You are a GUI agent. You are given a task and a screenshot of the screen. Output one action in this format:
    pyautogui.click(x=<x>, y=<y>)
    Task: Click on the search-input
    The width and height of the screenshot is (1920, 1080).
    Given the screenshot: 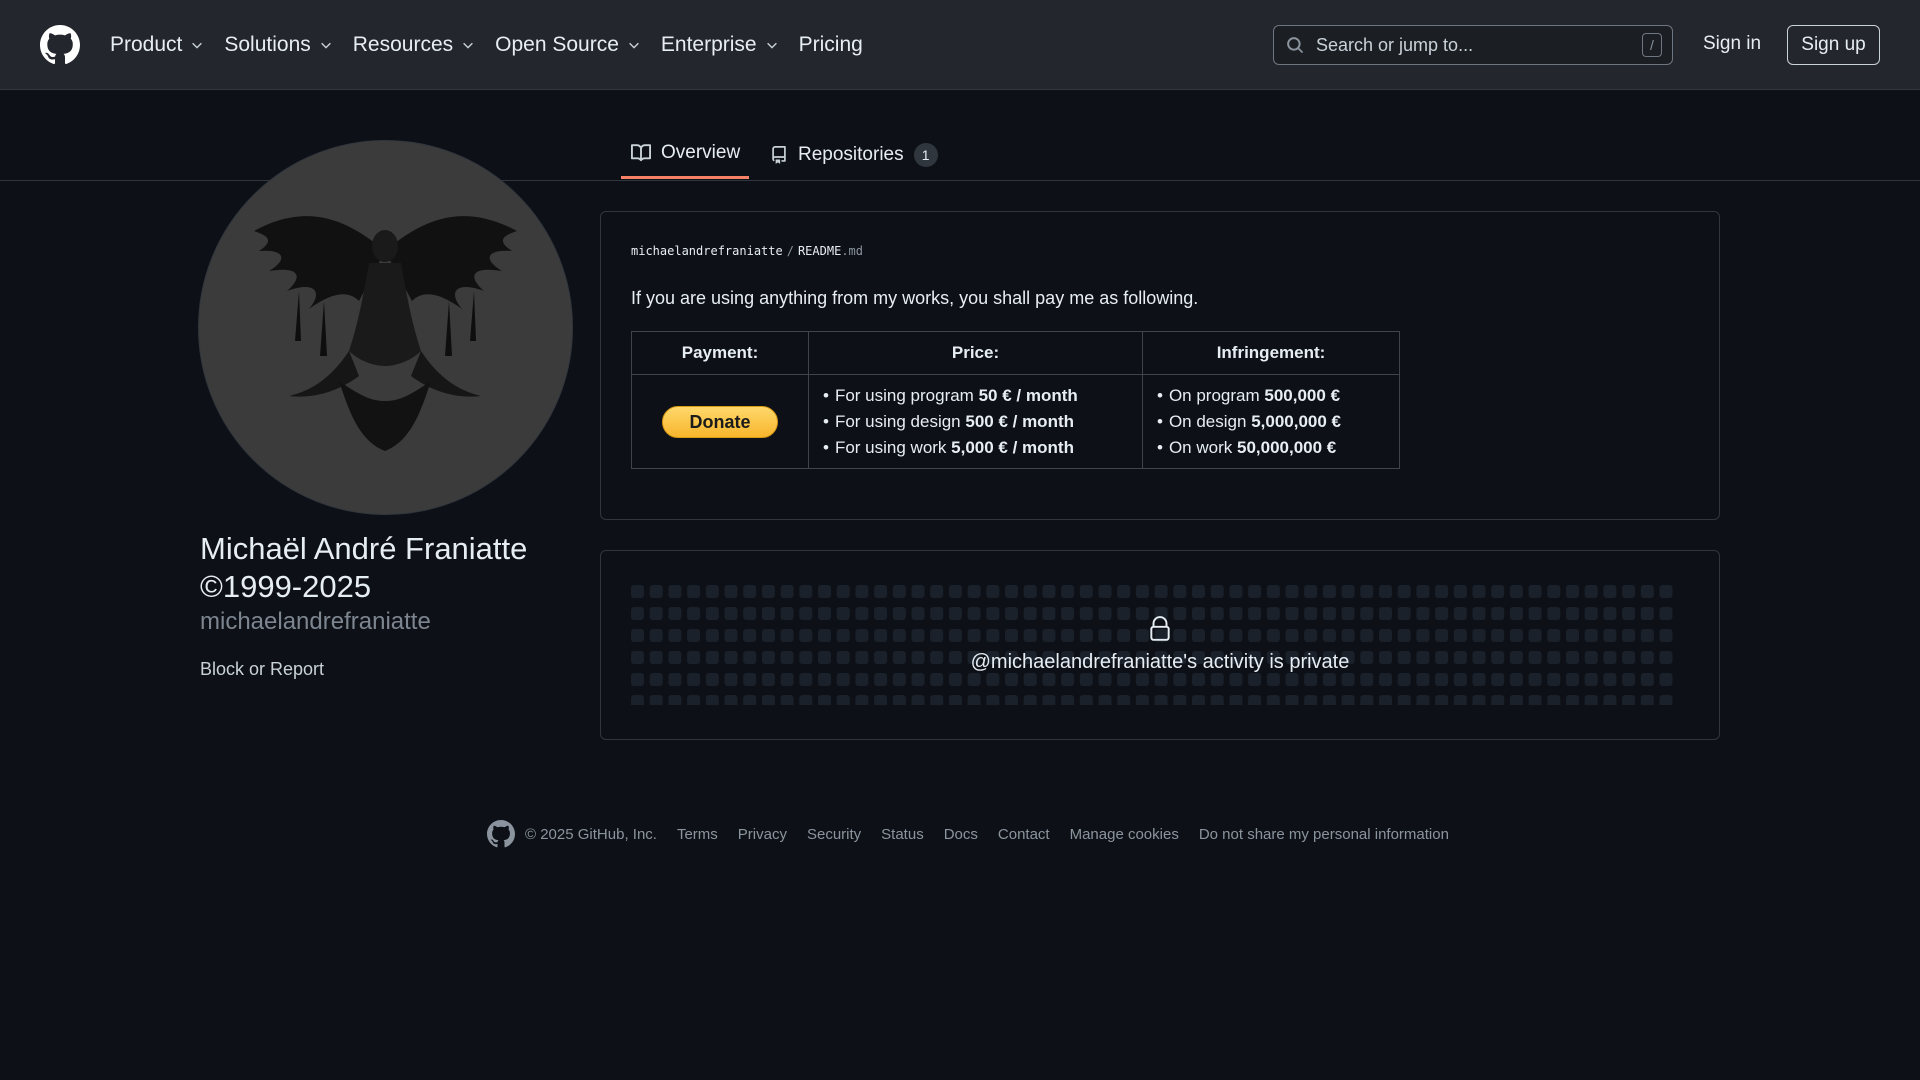 What is the action you would take?
    pyautogui.click(x=1478, y=45)
    